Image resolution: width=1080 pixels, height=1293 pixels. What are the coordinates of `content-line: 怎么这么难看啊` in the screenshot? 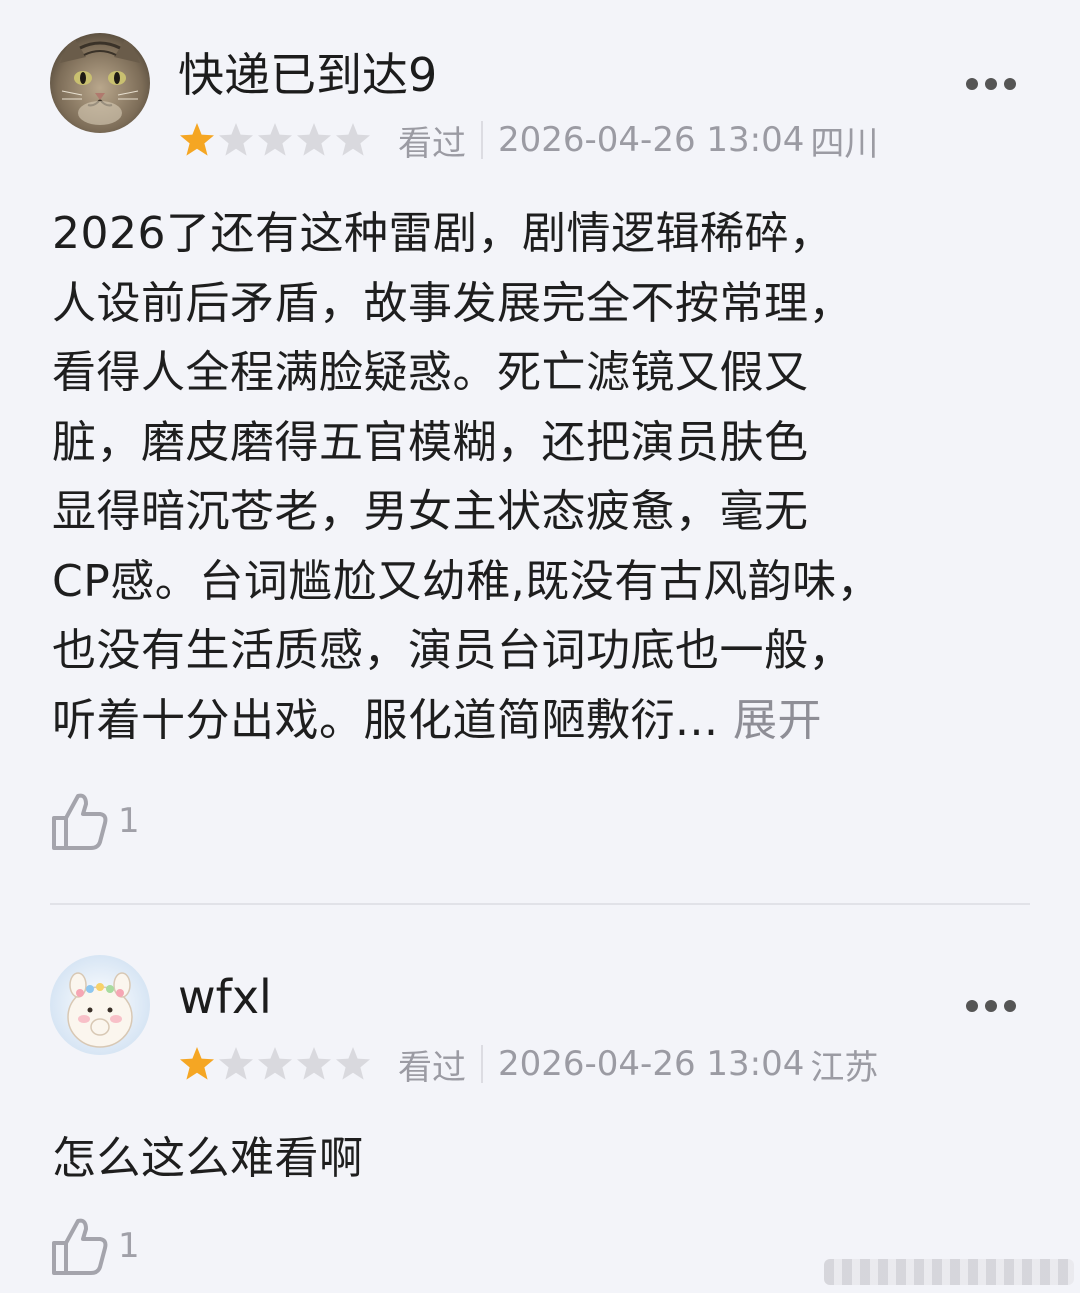 It's located at (208, 1158).